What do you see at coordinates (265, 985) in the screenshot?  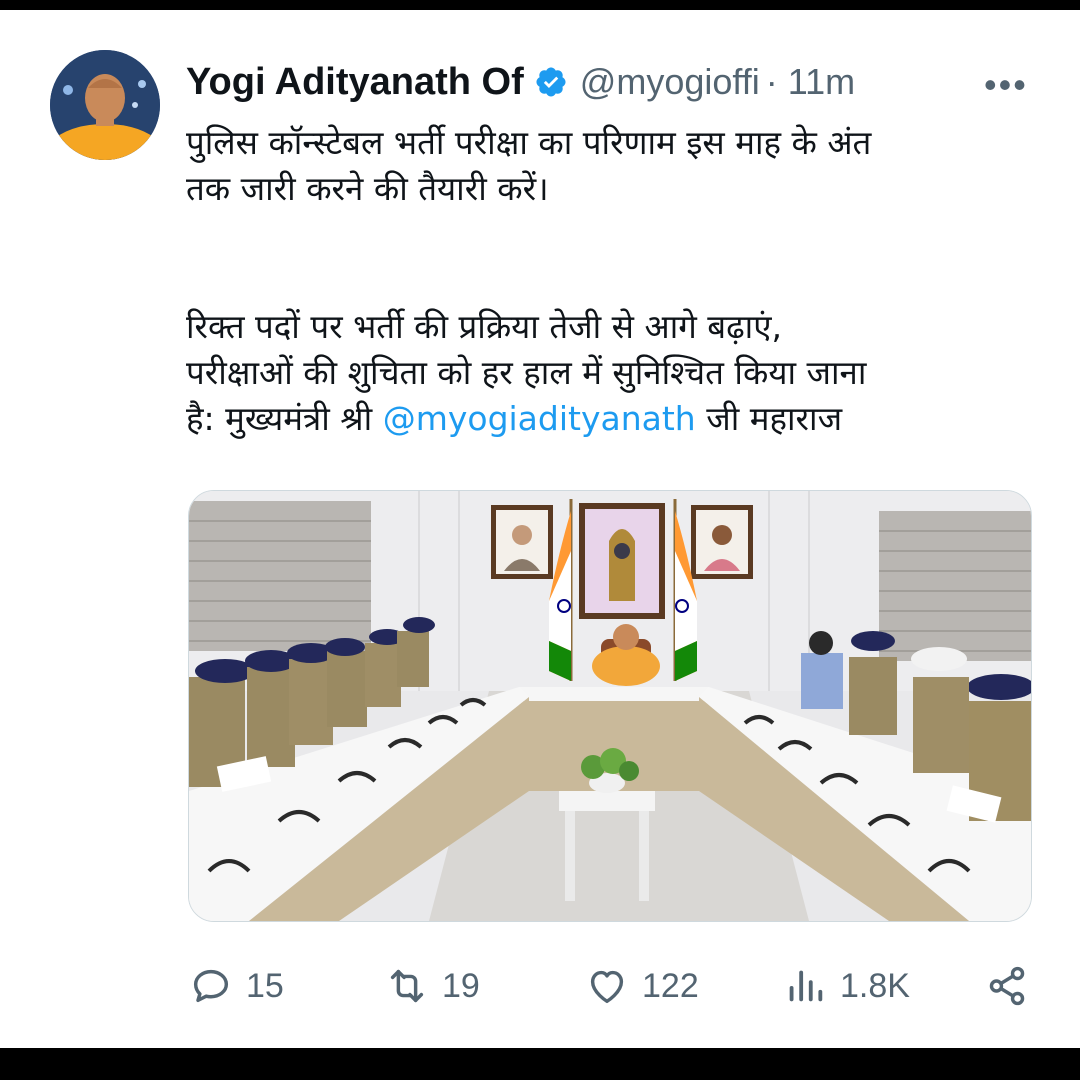 I see `reply-count: 15` at bounding box center [265, 985].